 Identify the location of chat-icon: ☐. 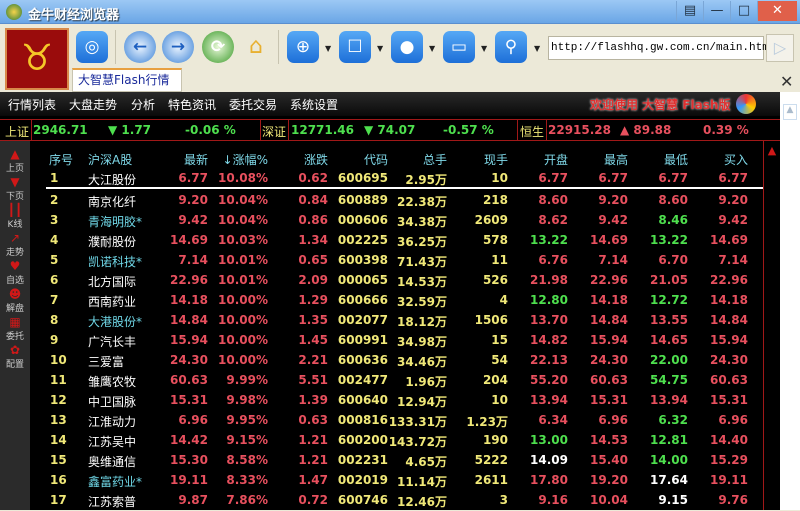
(355, 47).